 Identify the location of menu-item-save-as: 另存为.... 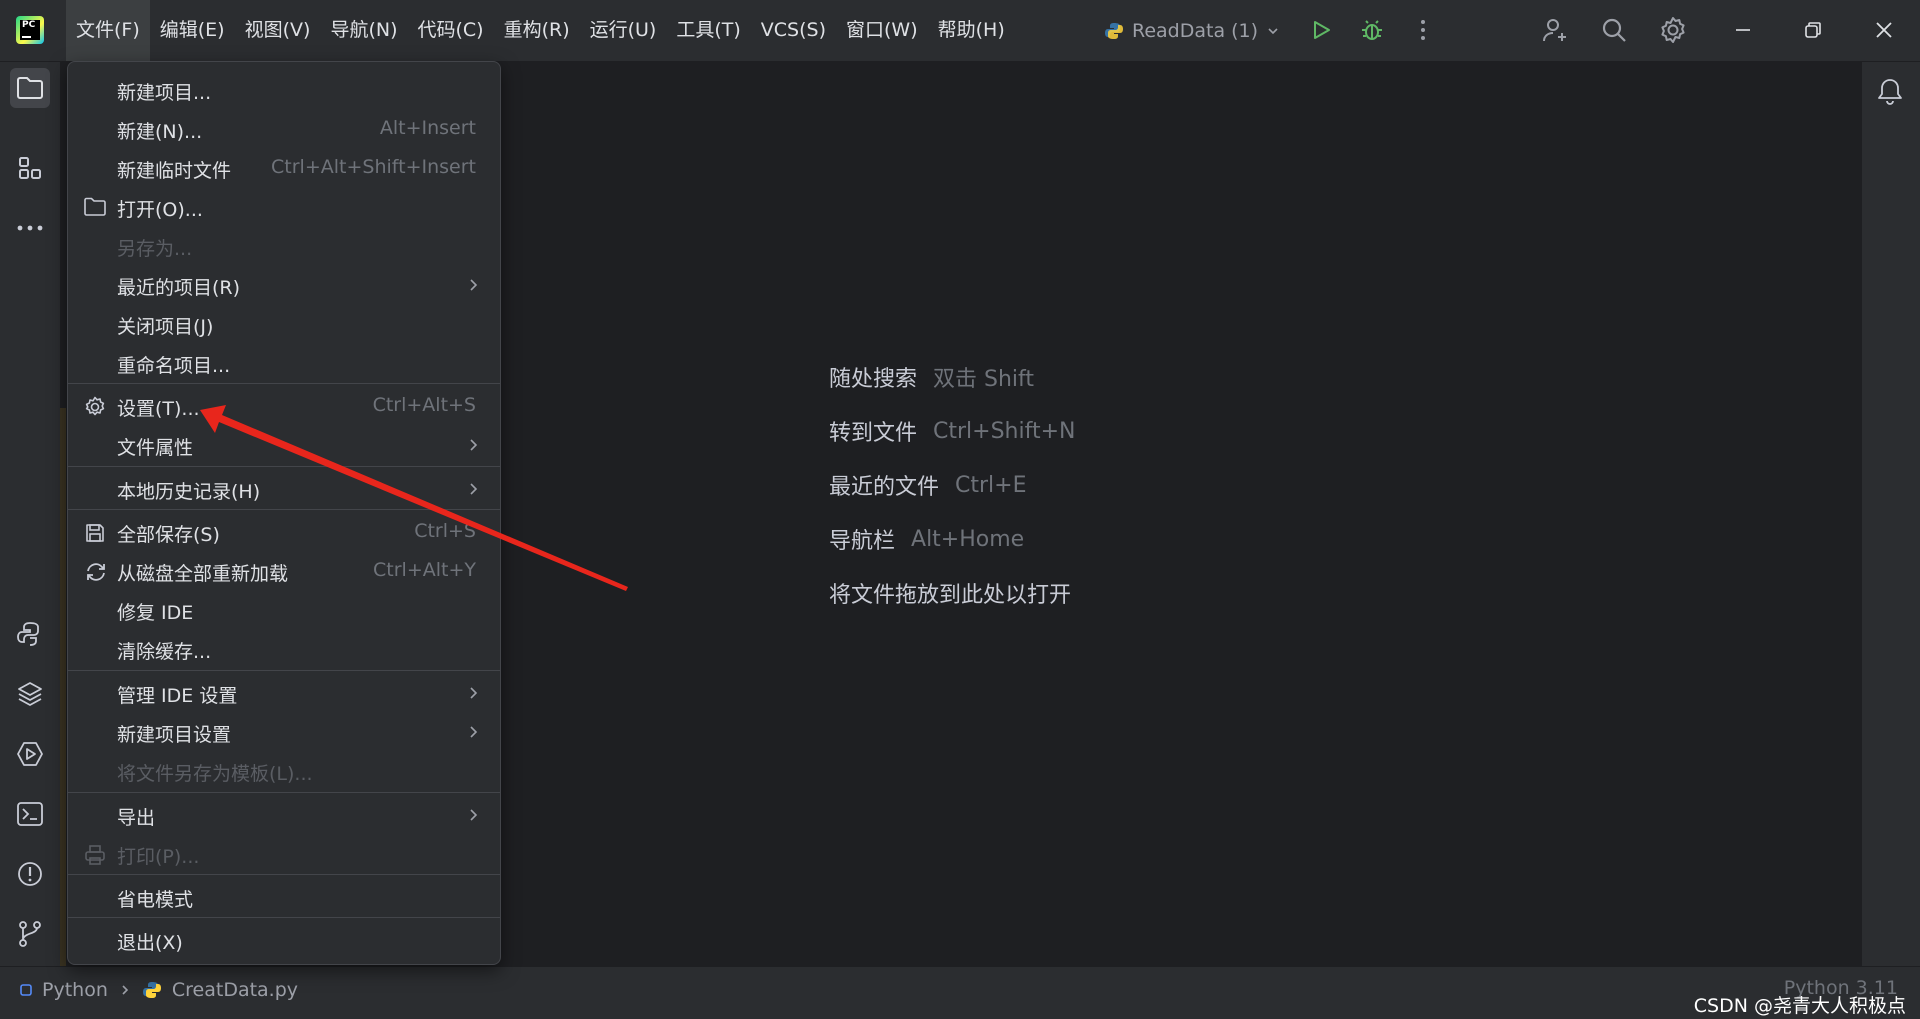
(155, 249).